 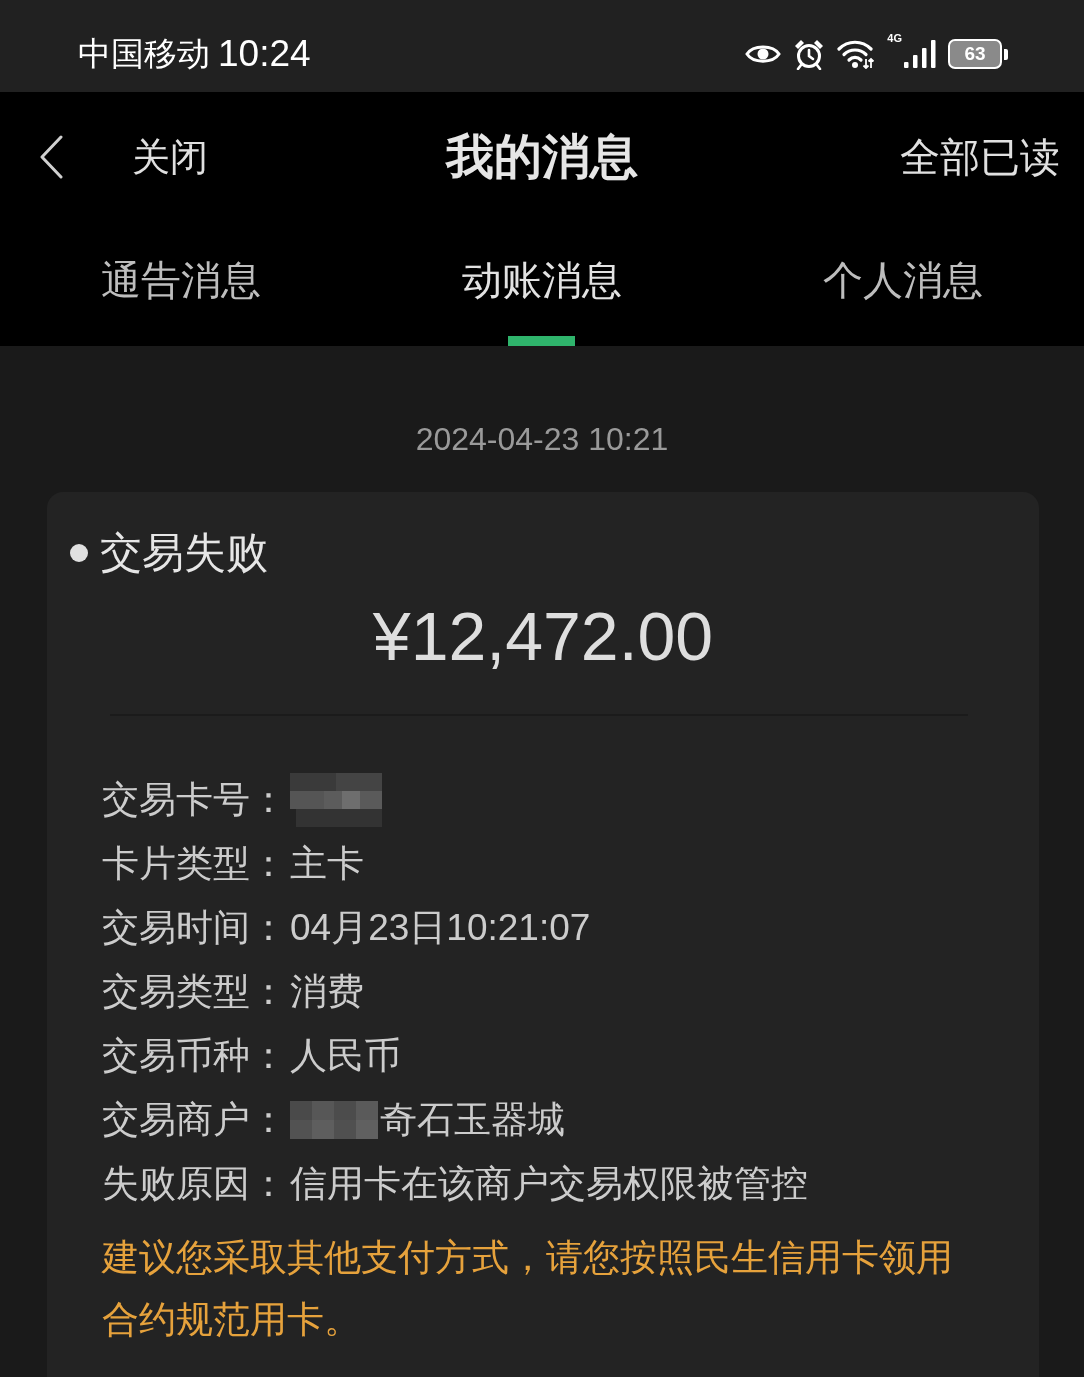 What do you see at coordinates (549, 1184) in the screenshot?
I see `field-value: 信用卡在该商户交易权限被管控` at bounding box center [549, 1184].